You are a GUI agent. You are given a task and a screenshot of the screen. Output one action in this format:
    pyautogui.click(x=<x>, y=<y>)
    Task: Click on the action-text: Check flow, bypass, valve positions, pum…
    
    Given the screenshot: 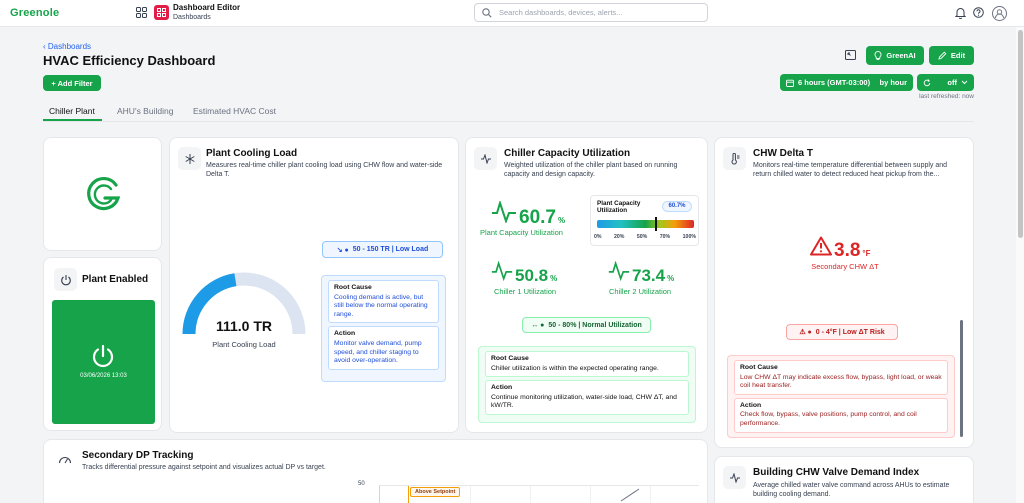 What is the action you would take?
    pyautogui.click(x=828, y=419)
    